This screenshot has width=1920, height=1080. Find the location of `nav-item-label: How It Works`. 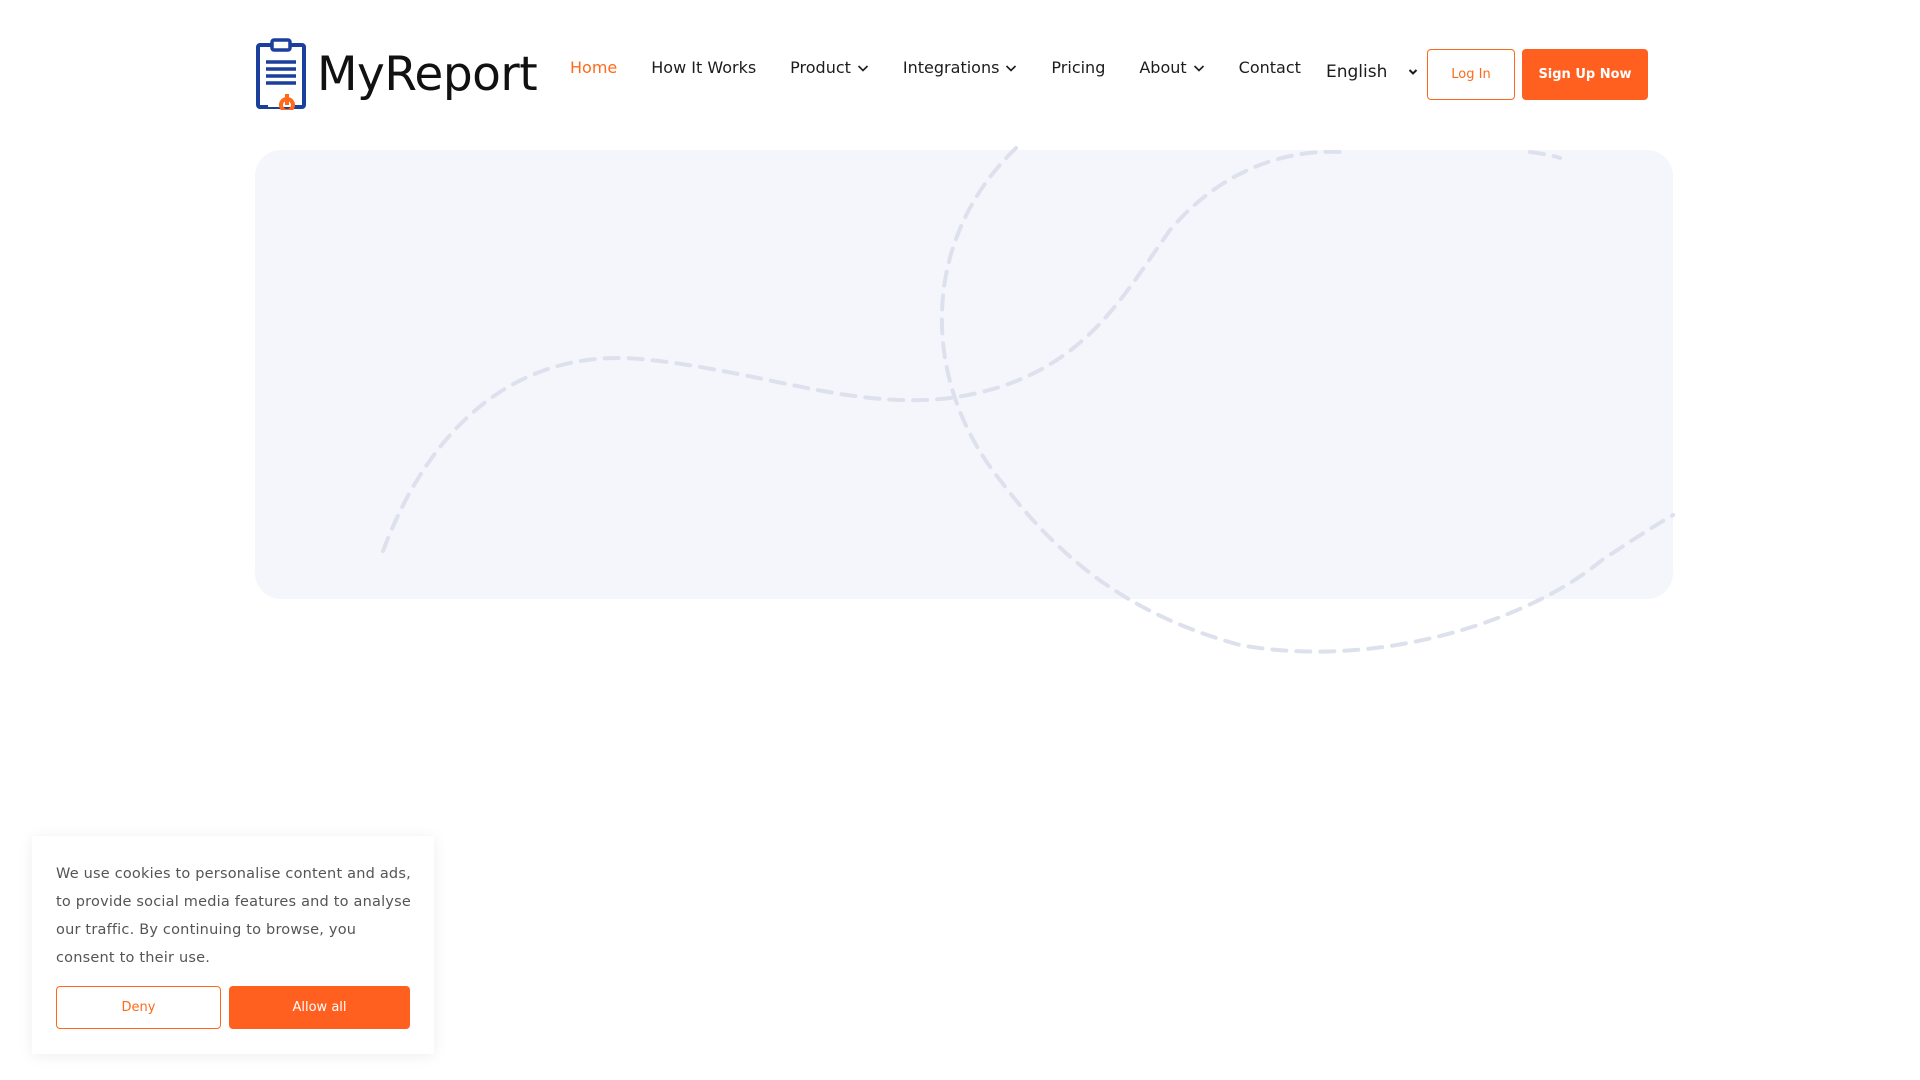

nav-item-label: How It Works is located at coordinates (704, 67).